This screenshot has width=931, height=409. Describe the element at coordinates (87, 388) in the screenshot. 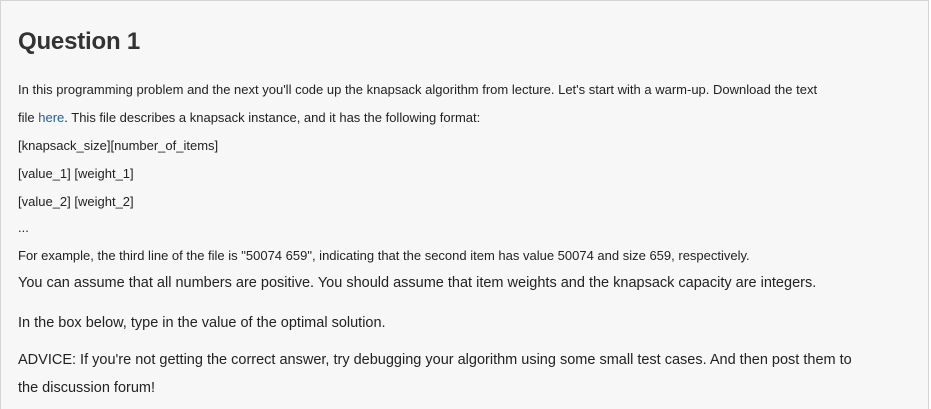

I see `advice-text-line-2: the discussion forum!` at that location.